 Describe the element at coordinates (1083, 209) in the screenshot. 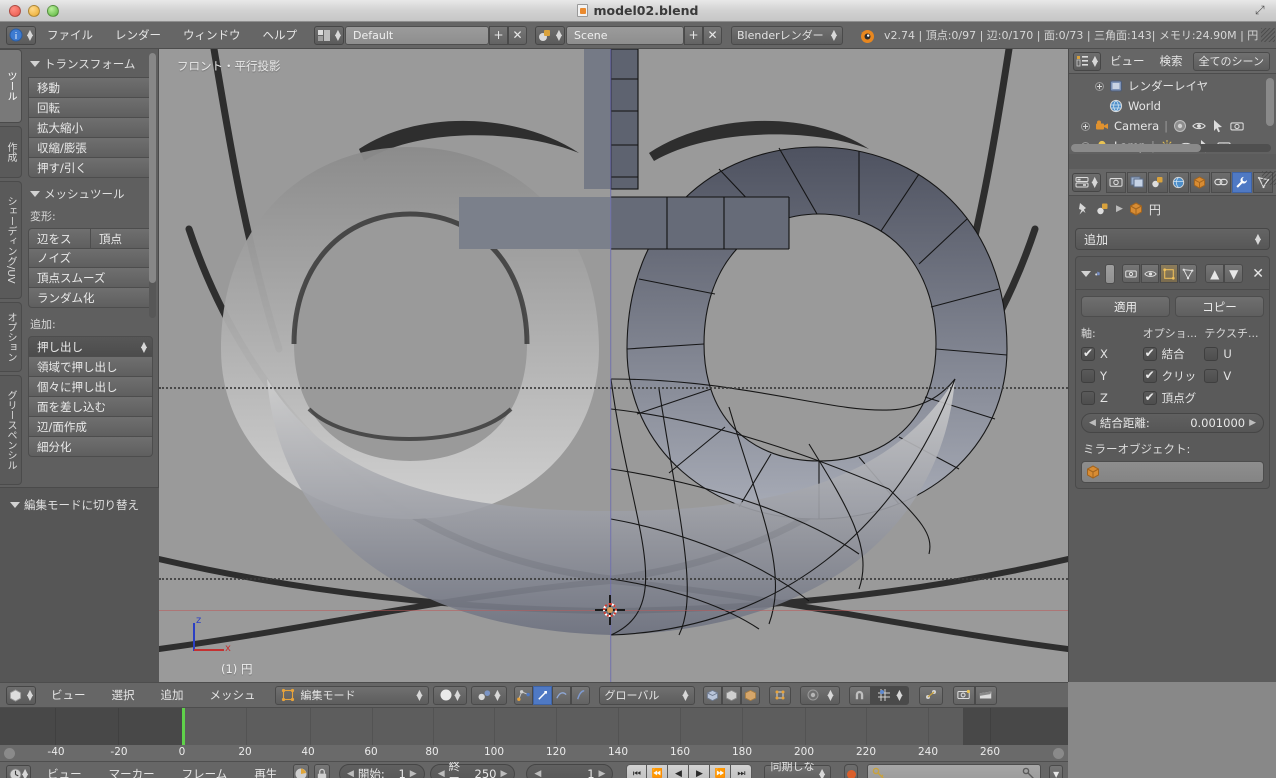

I see `pin-icon` at that location.